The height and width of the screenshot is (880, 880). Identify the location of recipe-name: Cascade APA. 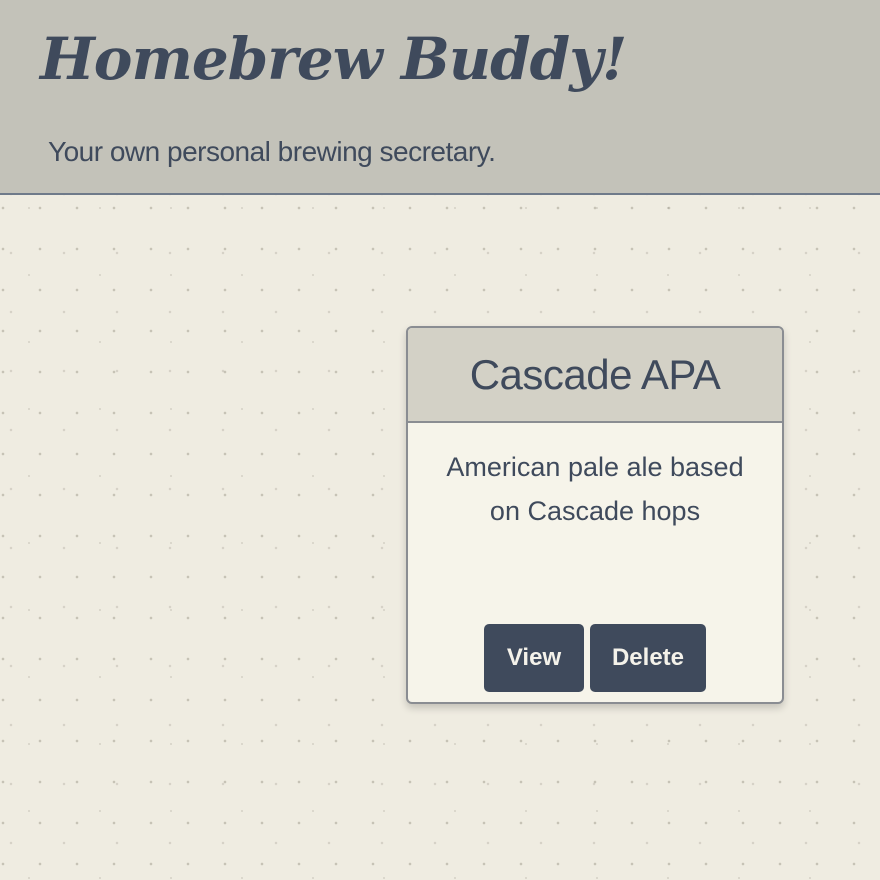
(595, 374).